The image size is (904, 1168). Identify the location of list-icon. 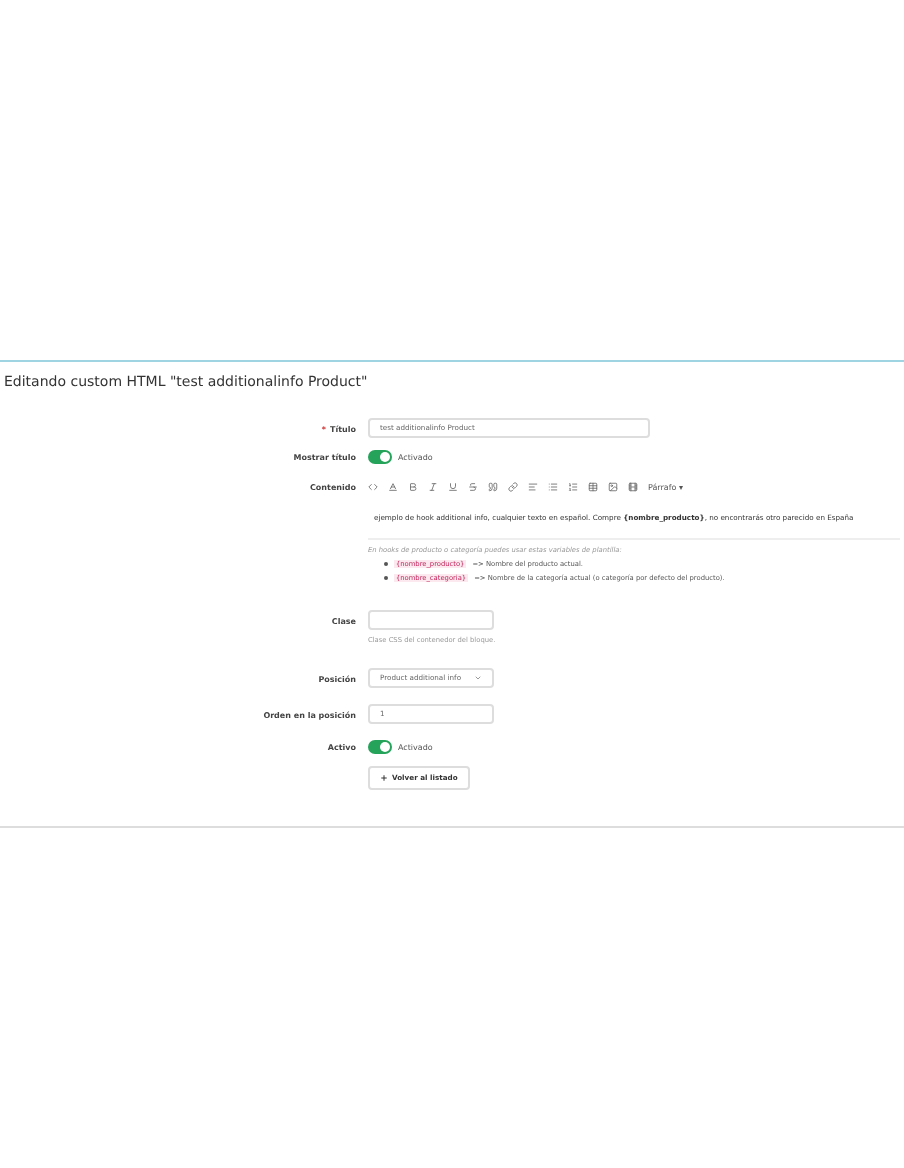
(553, 486).